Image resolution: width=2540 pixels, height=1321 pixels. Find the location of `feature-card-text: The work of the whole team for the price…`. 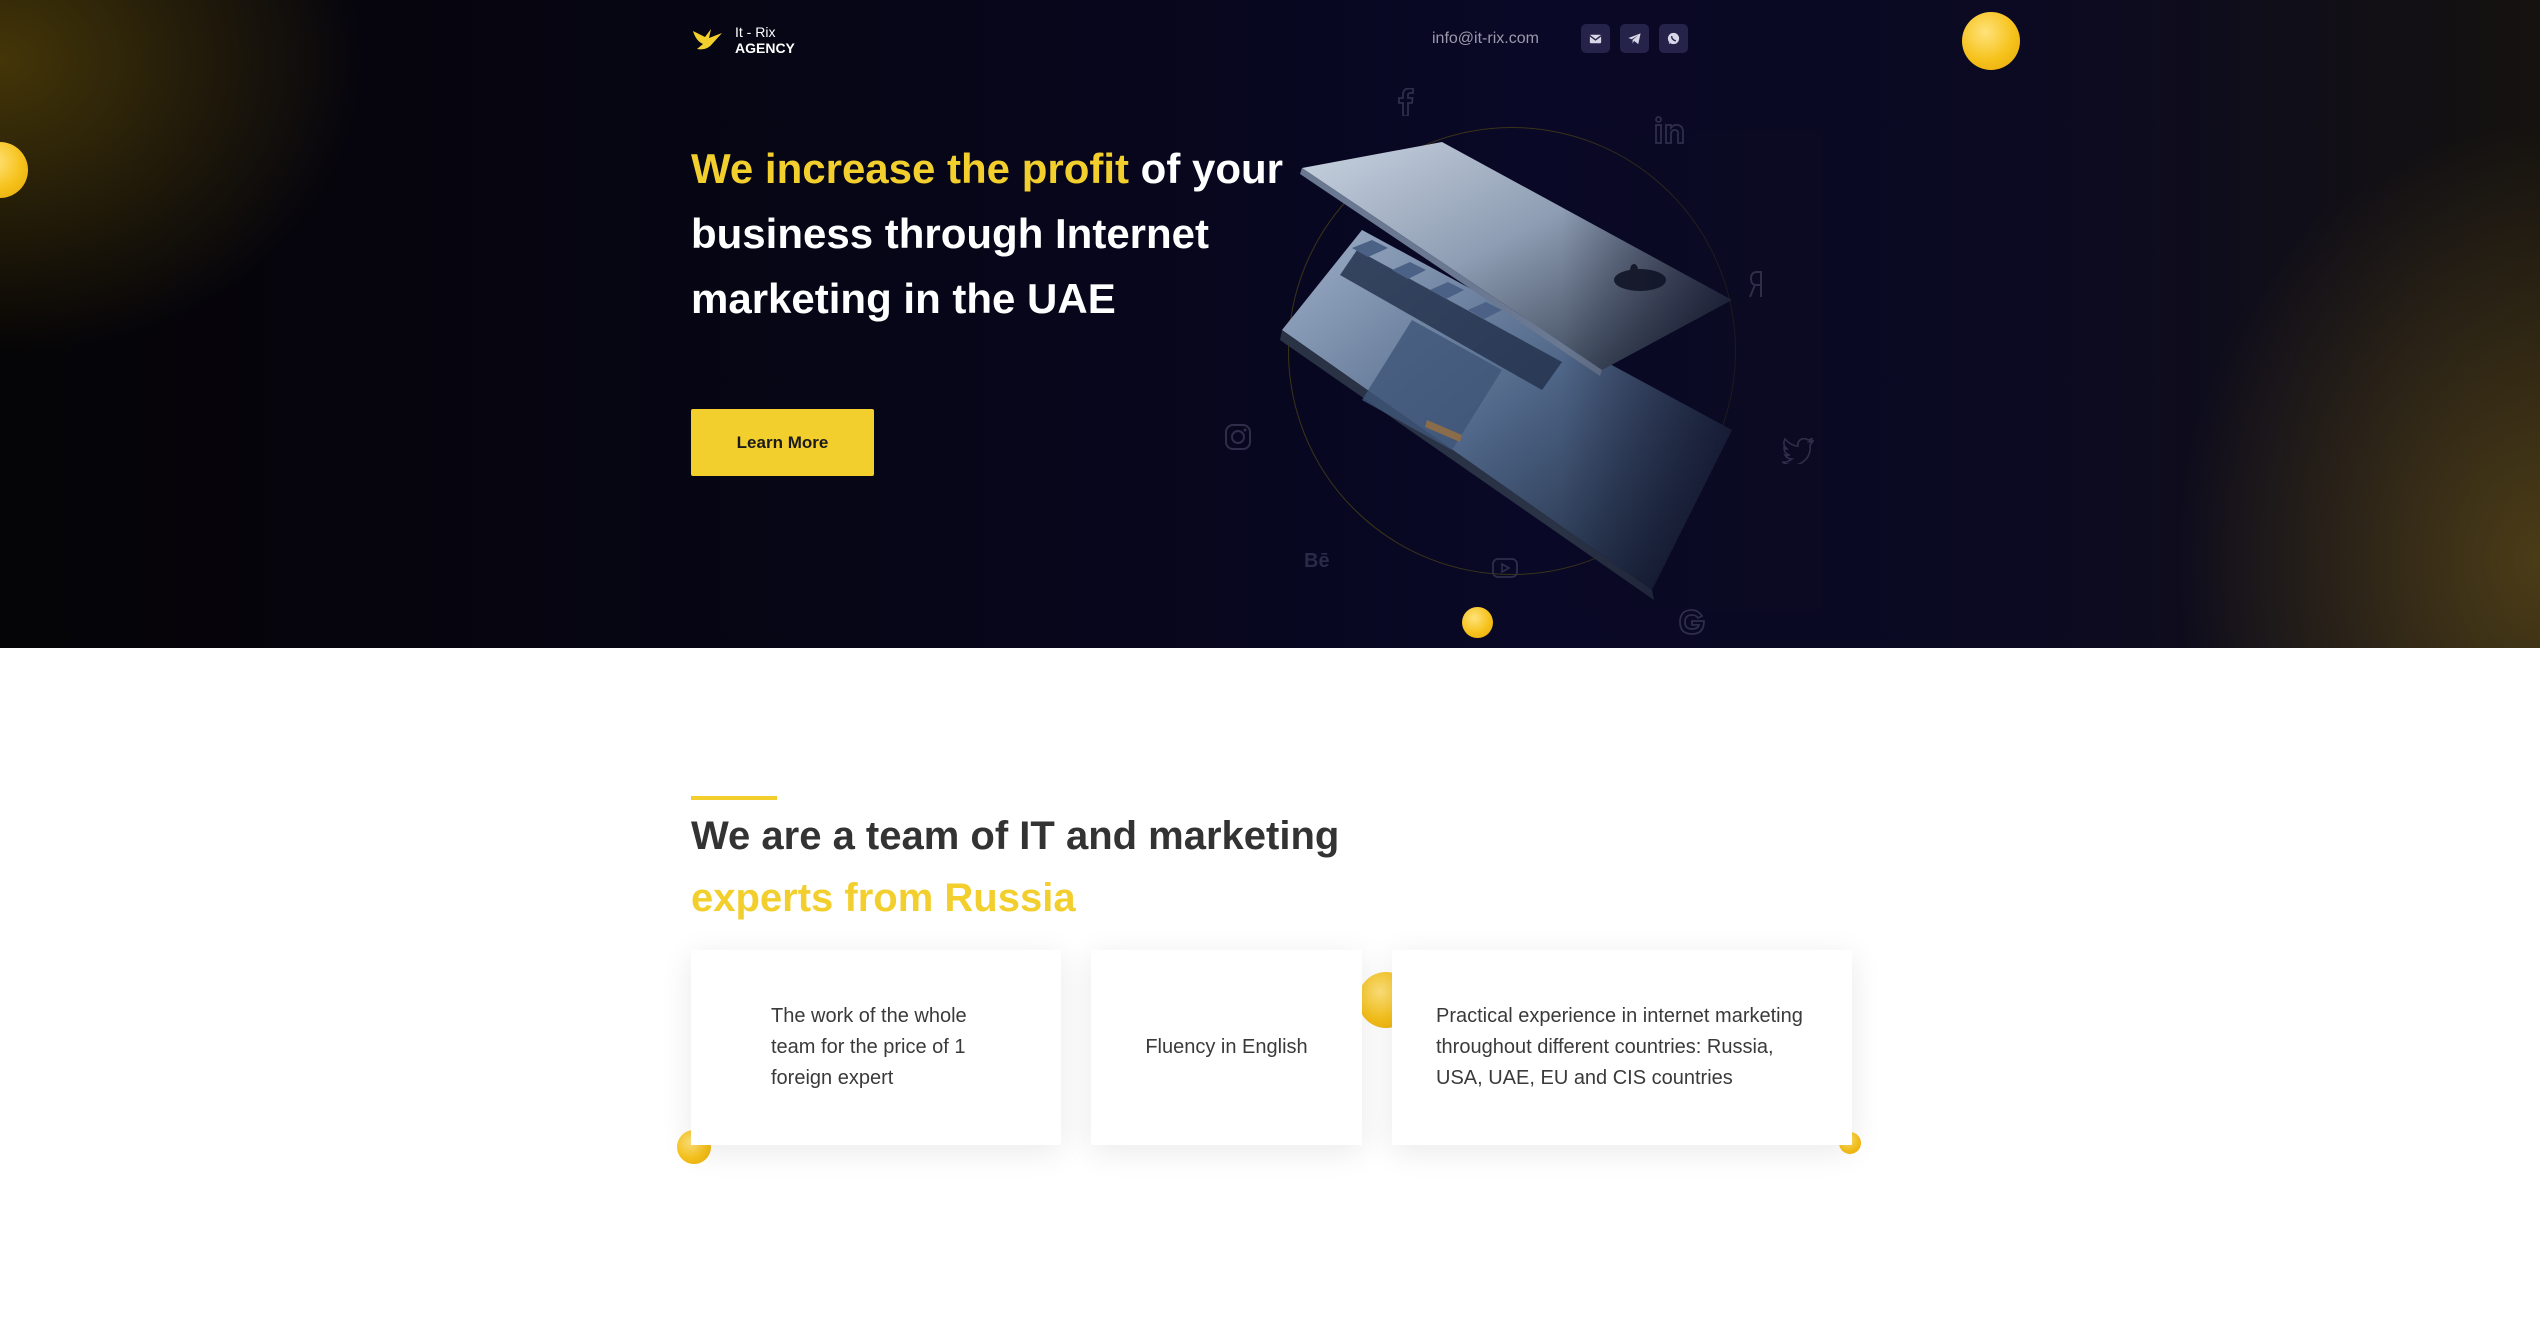

feature-card-text: The work of the whole team for the price… is located at coordinates (869, 1047).